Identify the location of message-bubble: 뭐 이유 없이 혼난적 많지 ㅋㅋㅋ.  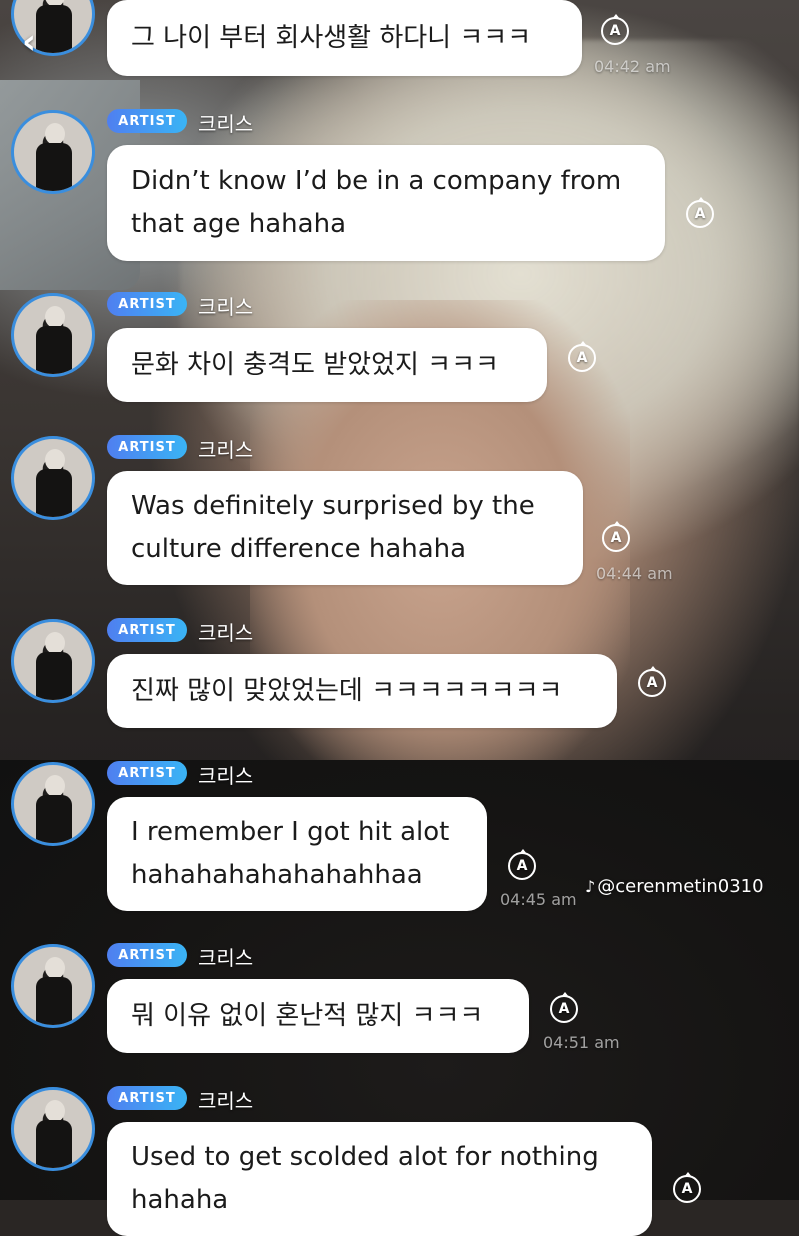
(318, 1016).